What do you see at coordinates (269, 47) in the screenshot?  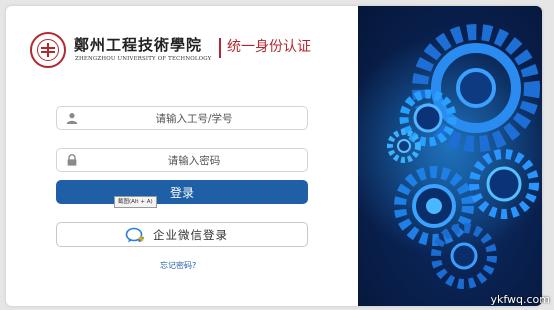 I see `page-title: 统一身份认证` at bounding box center [269, 47].